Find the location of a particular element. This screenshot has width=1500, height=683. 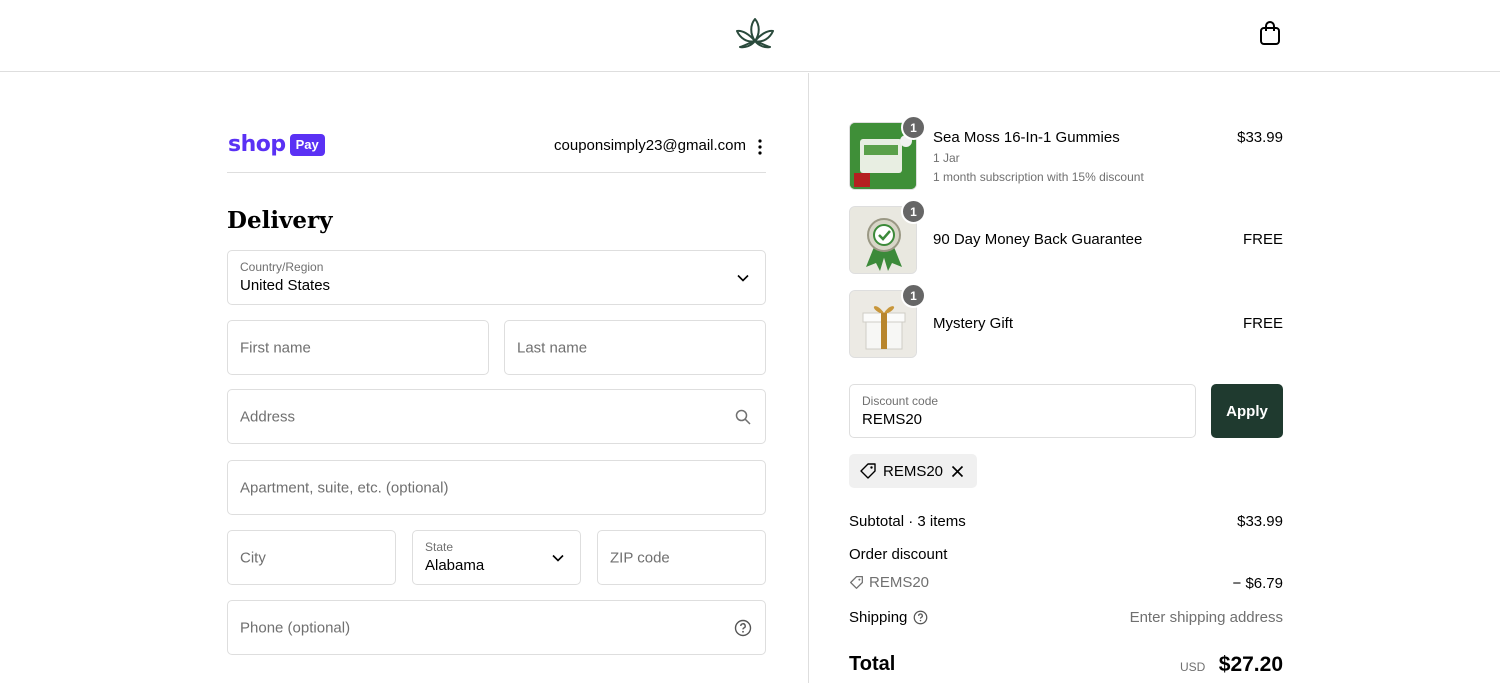

phone-placeholder: Phone (optional) is located at coordinates (295, 627).